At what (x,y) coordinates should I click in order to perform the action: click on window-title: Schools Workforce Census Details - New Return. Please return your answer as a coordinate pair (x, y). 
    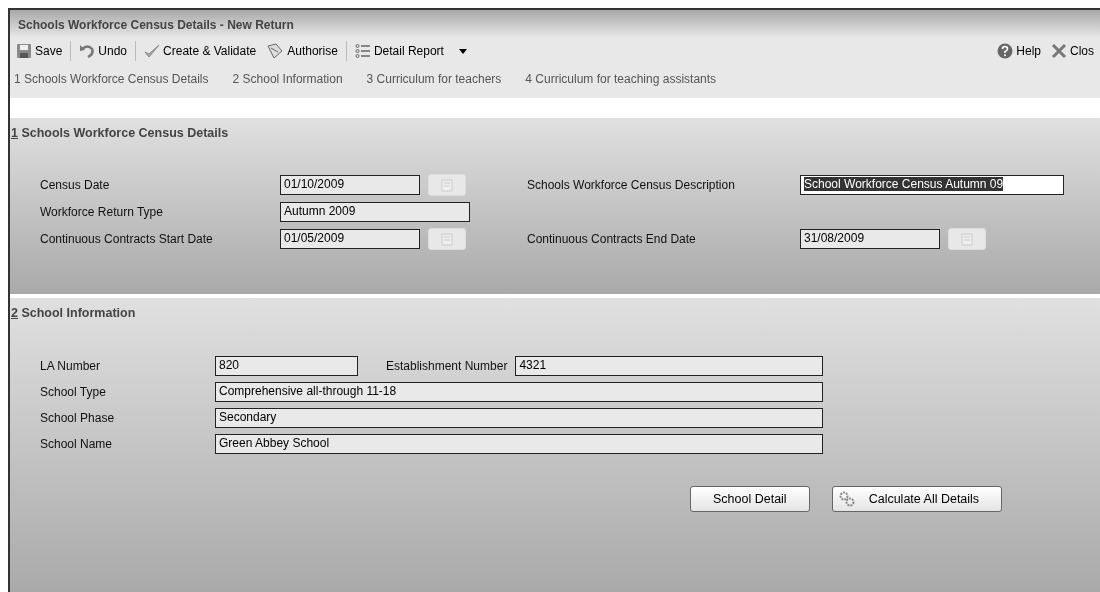
    Looking at the image, I should click on (156, 25).